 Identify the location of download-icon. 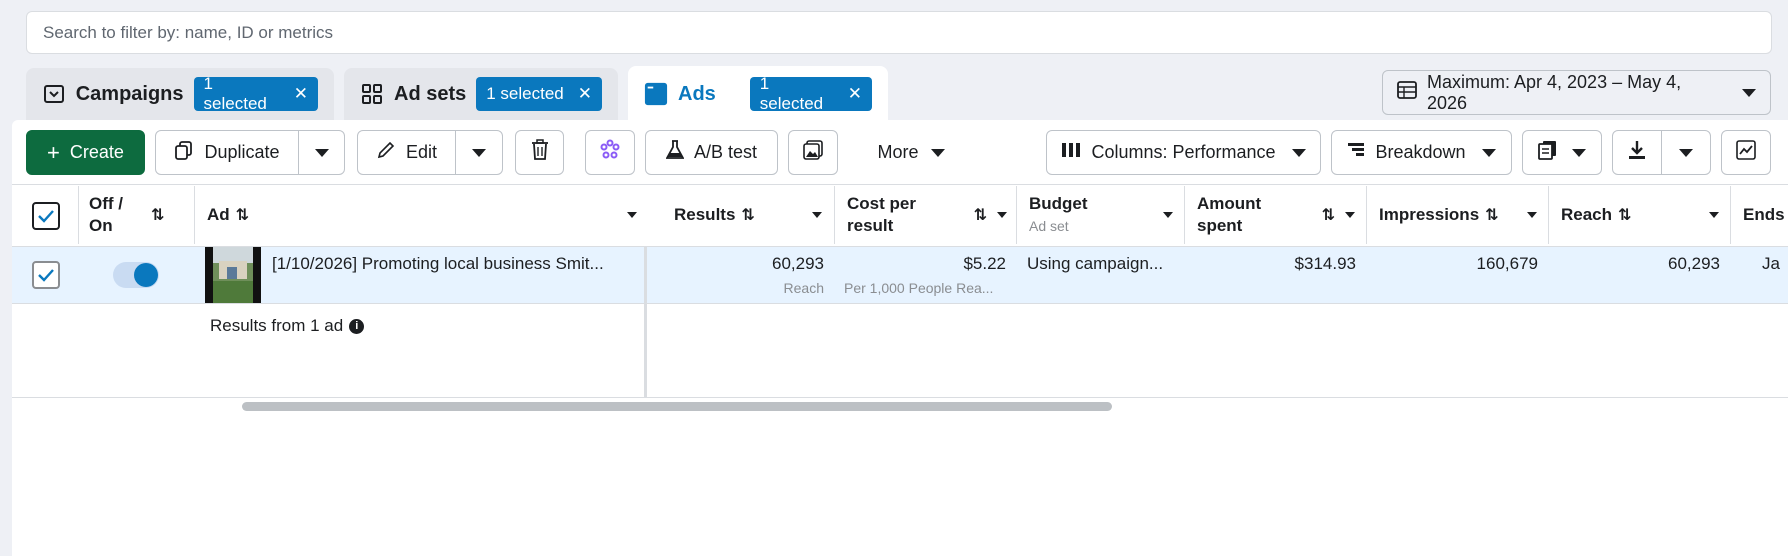
(1637, 152).